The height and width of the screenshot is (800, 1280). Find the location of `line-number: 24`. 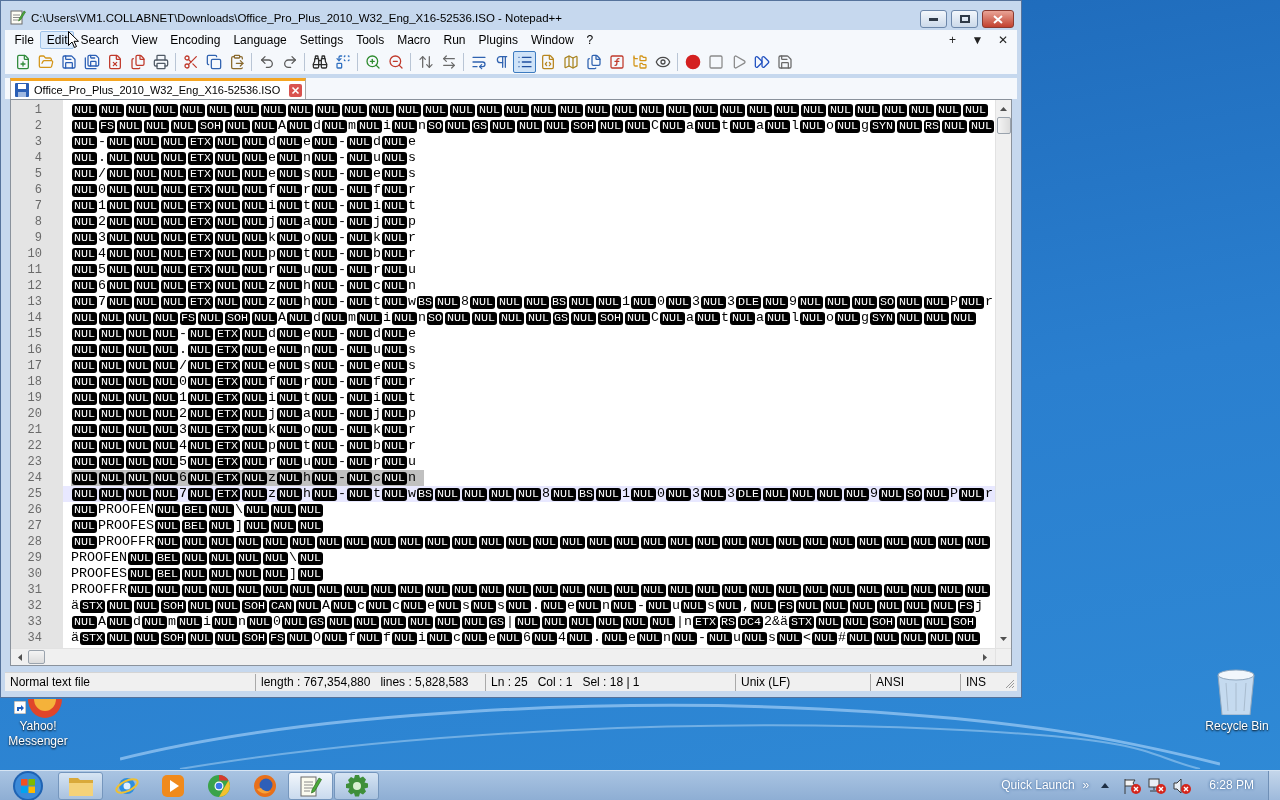

line-number: 24 is located at coordinates (34, 478).